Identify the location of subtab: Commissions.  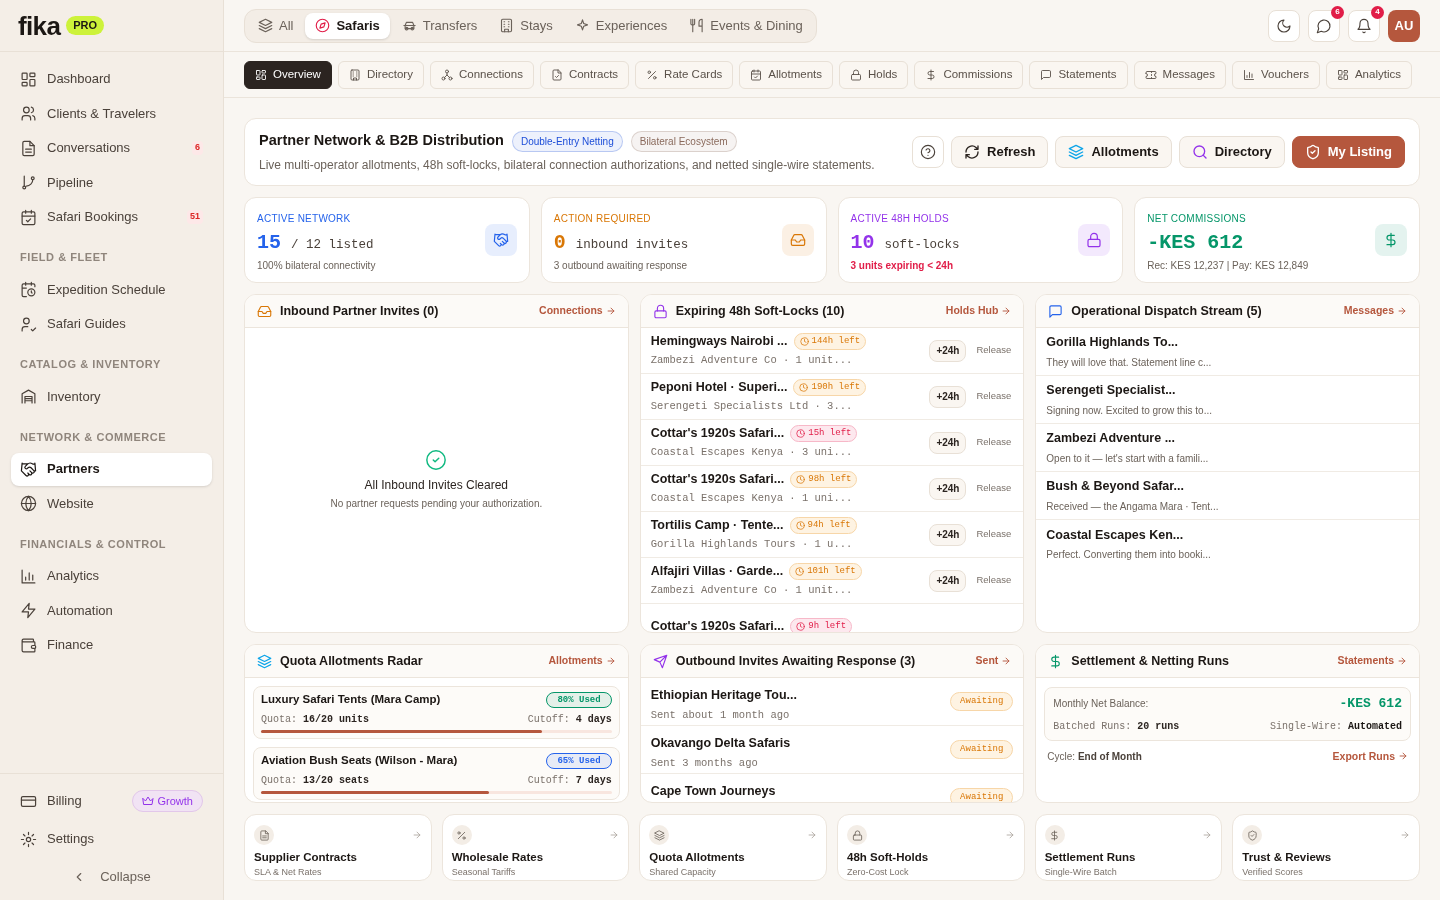
(969, 74).